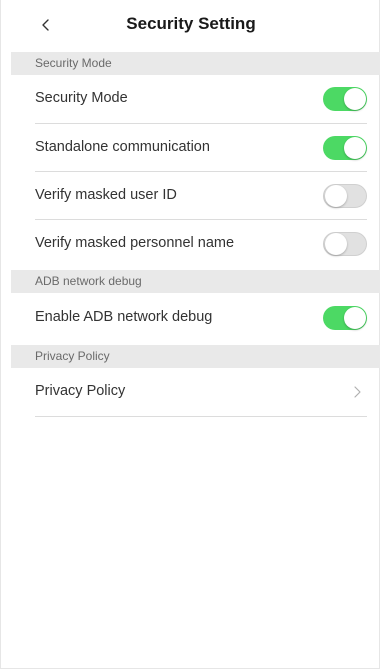 This screenshot has width=380, height=669. I want to click on row-privacy-policy: Privacy Policy, so click(195, 392).